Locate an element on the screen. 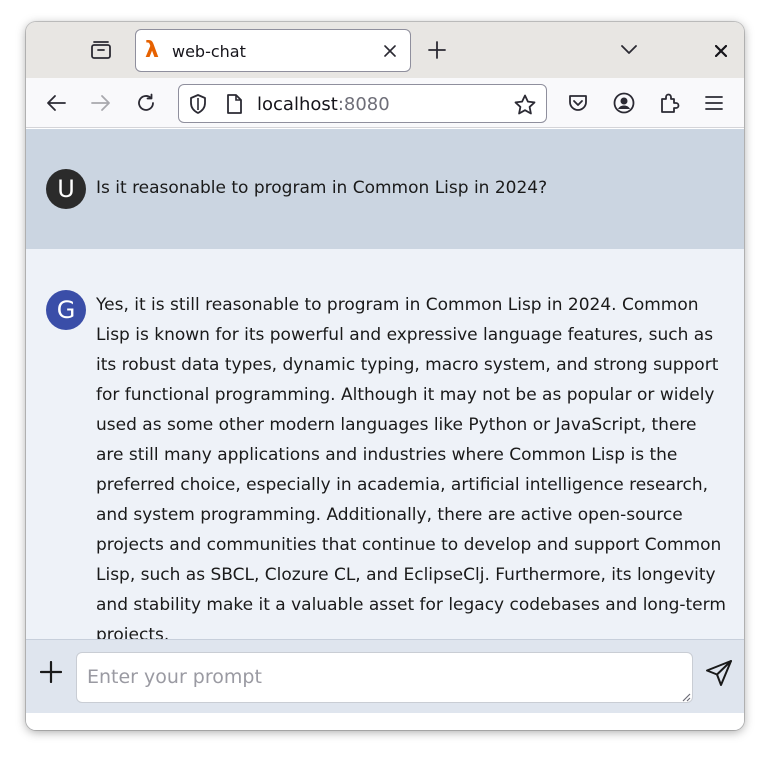 The image size is (770, 759). account-icon is located at coordinates (624, 103).